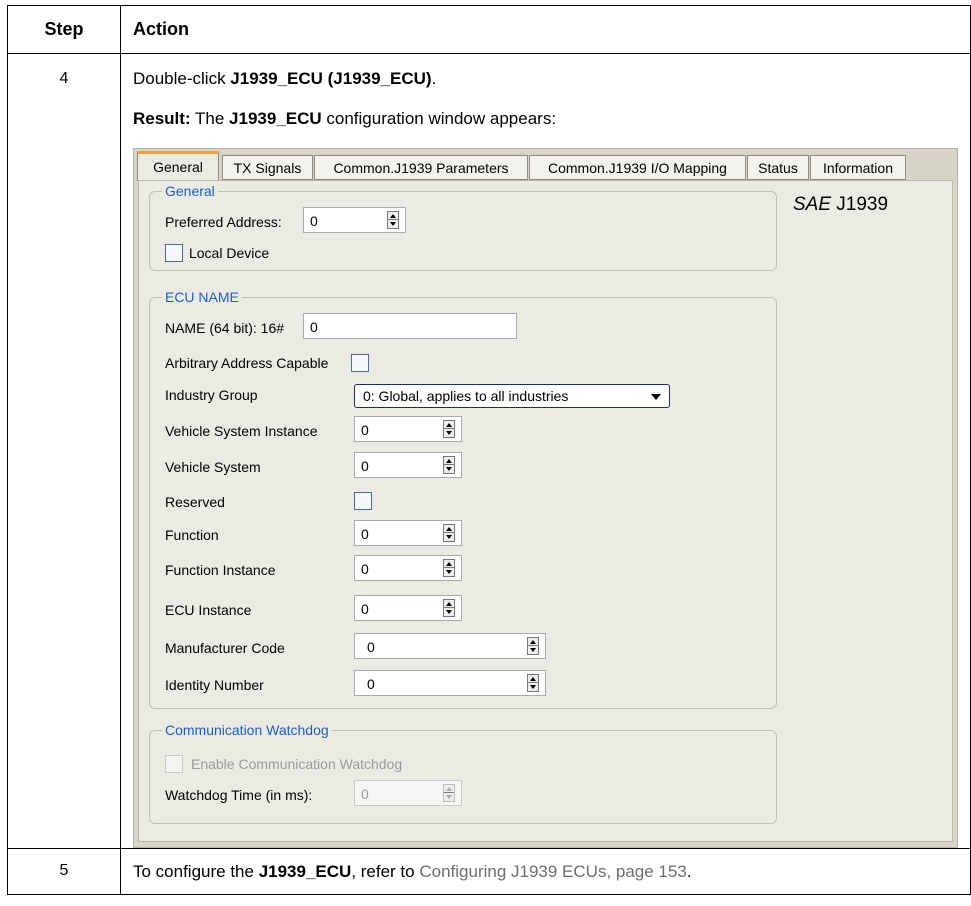 This screenshot has height=906, width=971. What do you see at coordinates (210, 118) in the screenshot?
I see `result-mid: The` at bounding box center [210, 118].